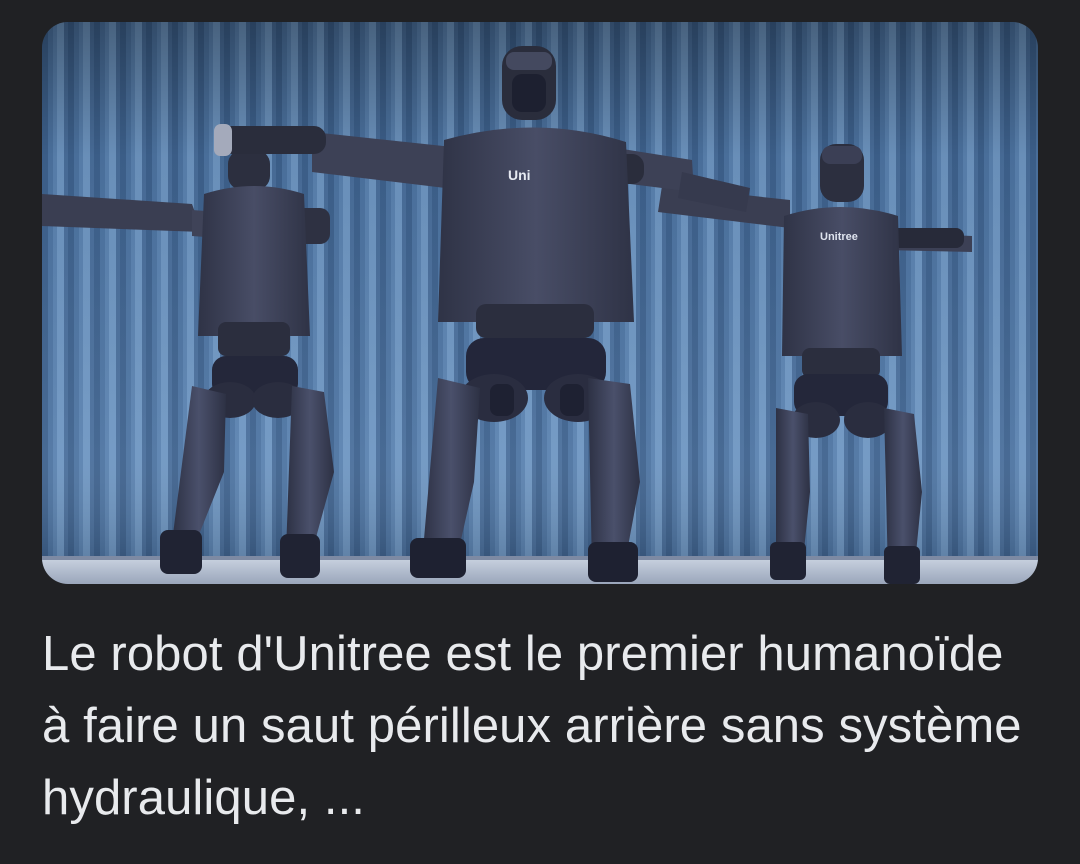 Image resolution: width=1080 pixels, height=864 pixels. What do you see at coordinates (519, 175) in the screenshot?
I see `robot-center-logo: Uni` at bounding box center [519, 175].